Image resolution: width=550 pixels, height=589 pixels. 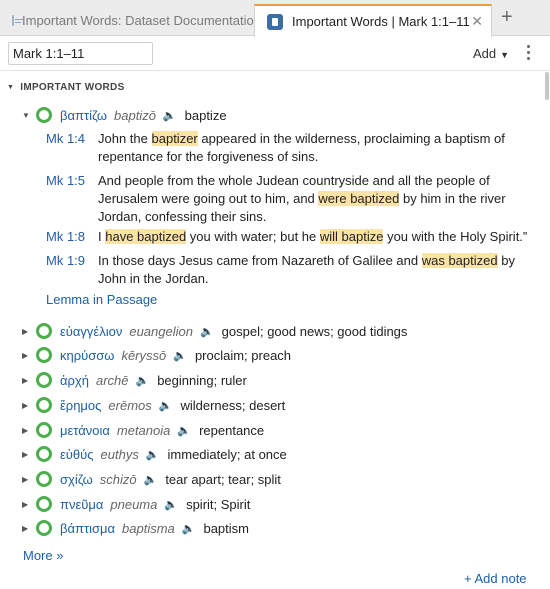 What do you see at coordinates (202, 380) in the screenshot?
I see `word-gloss: beginning; ruler` at bounding box center [202, 380].